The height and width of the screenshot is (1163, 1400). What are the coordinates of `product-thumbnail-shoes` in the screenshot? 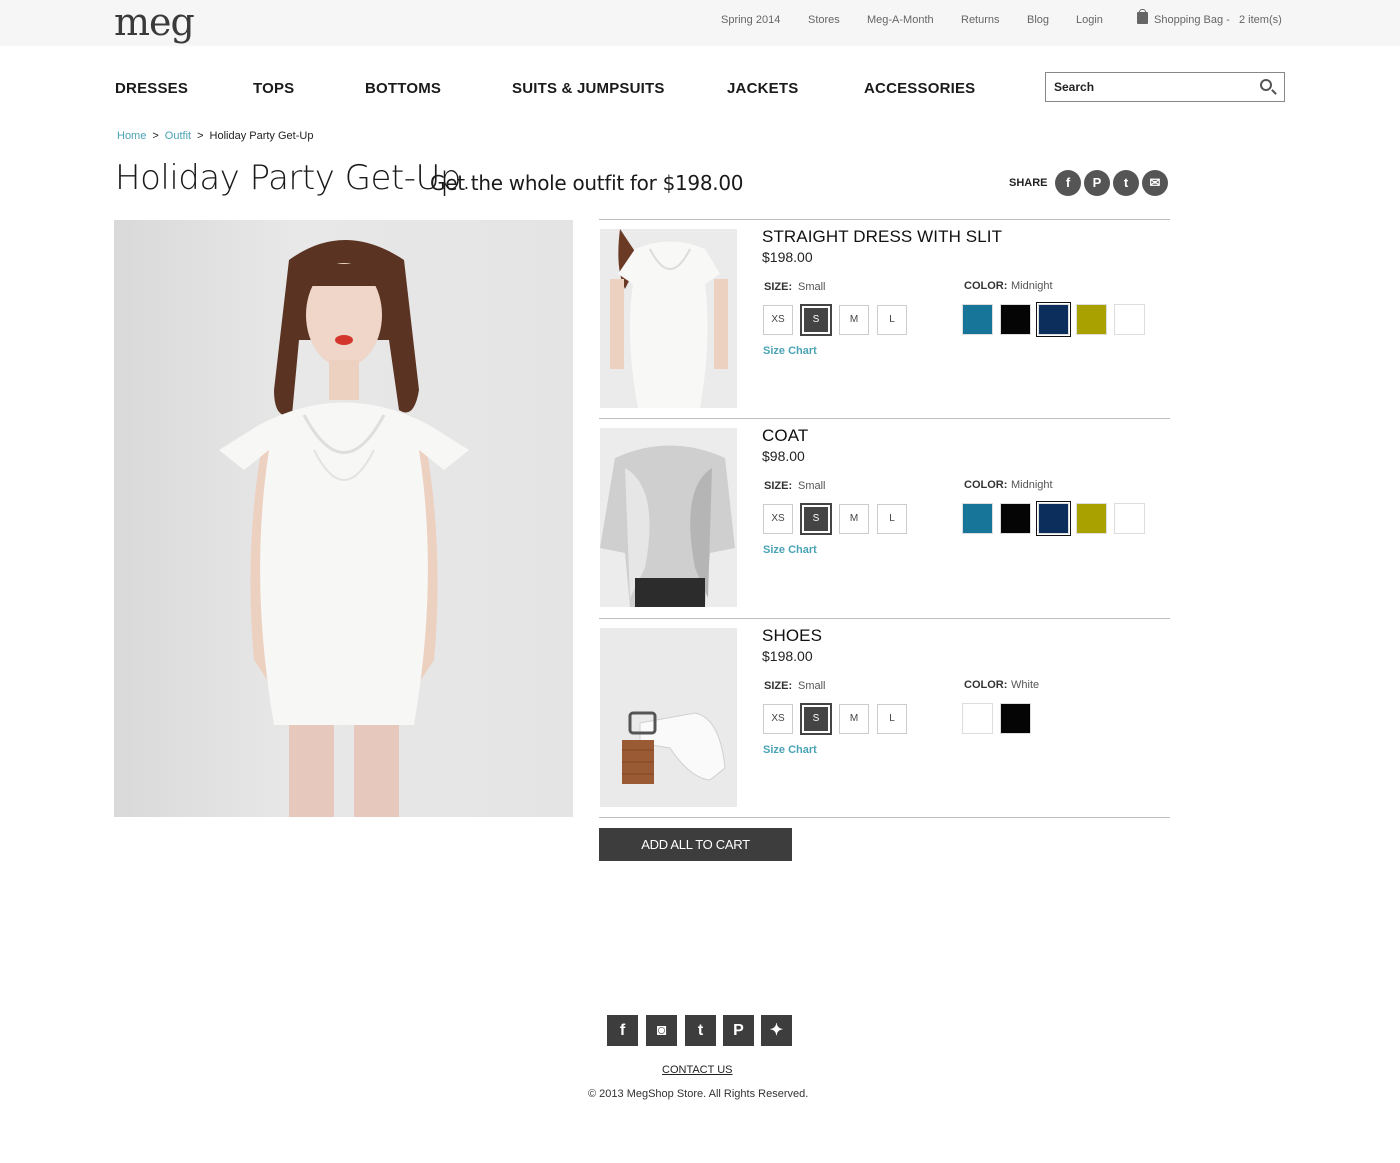 It's located at (668, 717).